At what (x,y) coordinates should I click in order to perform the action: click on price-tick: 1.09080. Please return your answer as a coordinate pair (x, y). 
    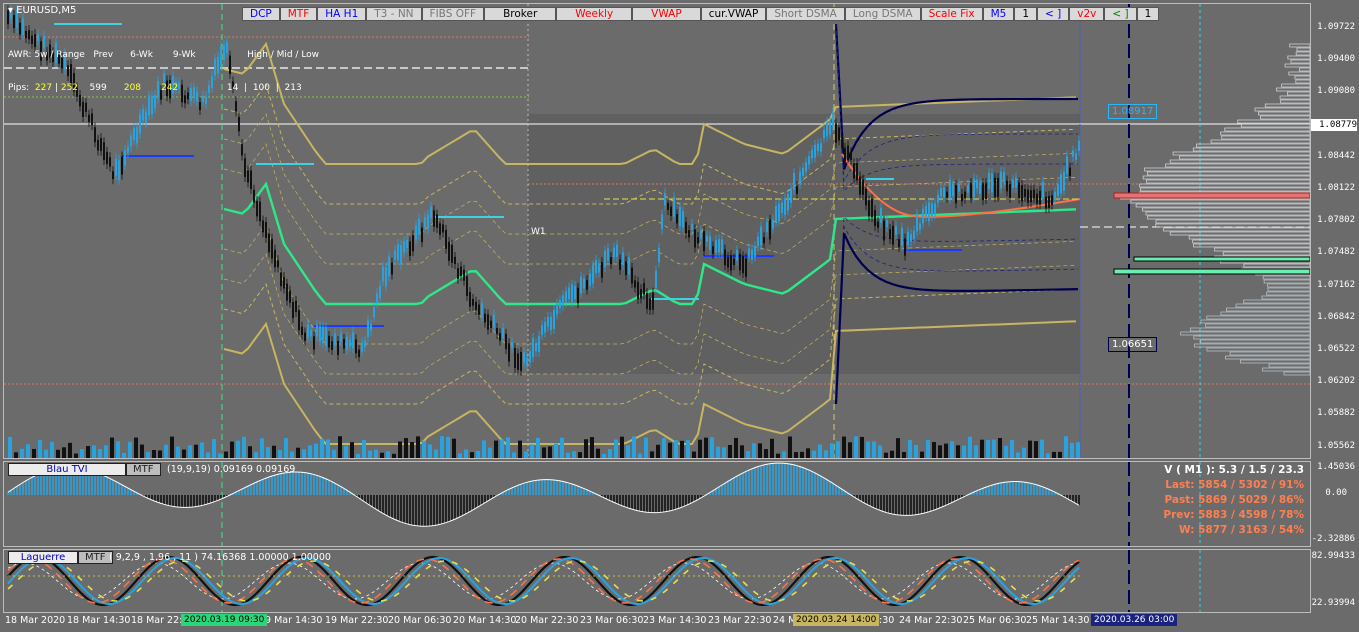
    Looking at the image, I should click on (1336, 91).